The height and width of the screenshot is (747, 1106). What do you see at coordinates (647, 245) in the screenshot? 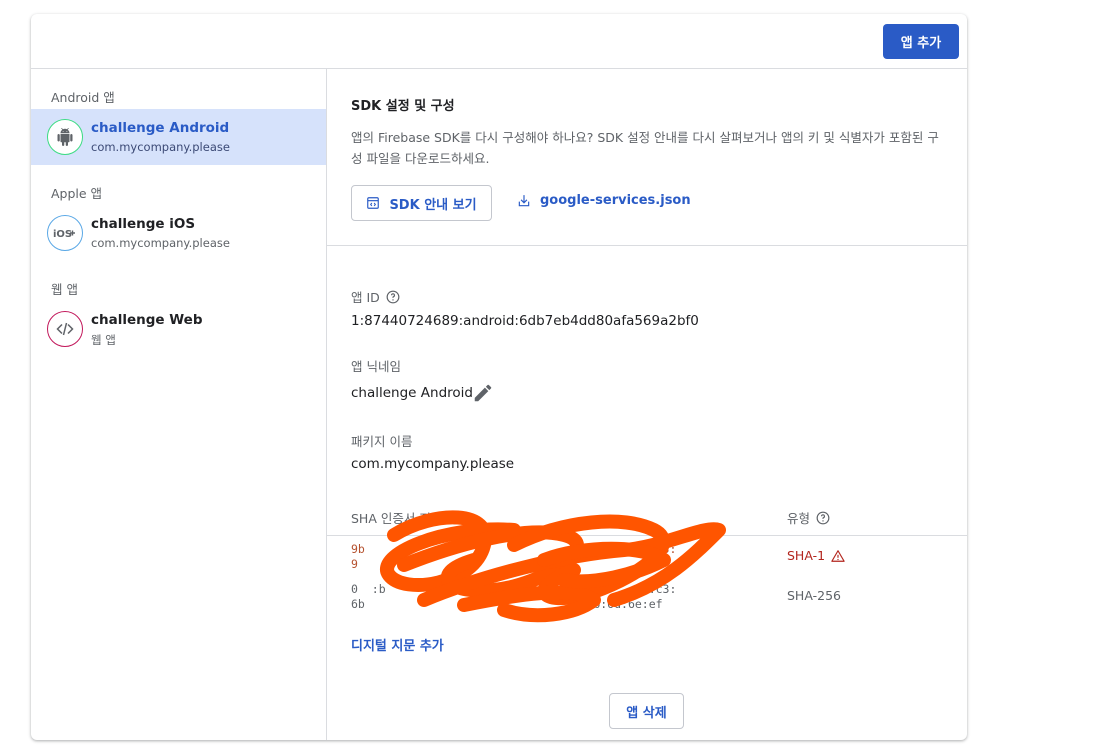
I see `section-divider` at bounding box center [647, 245].